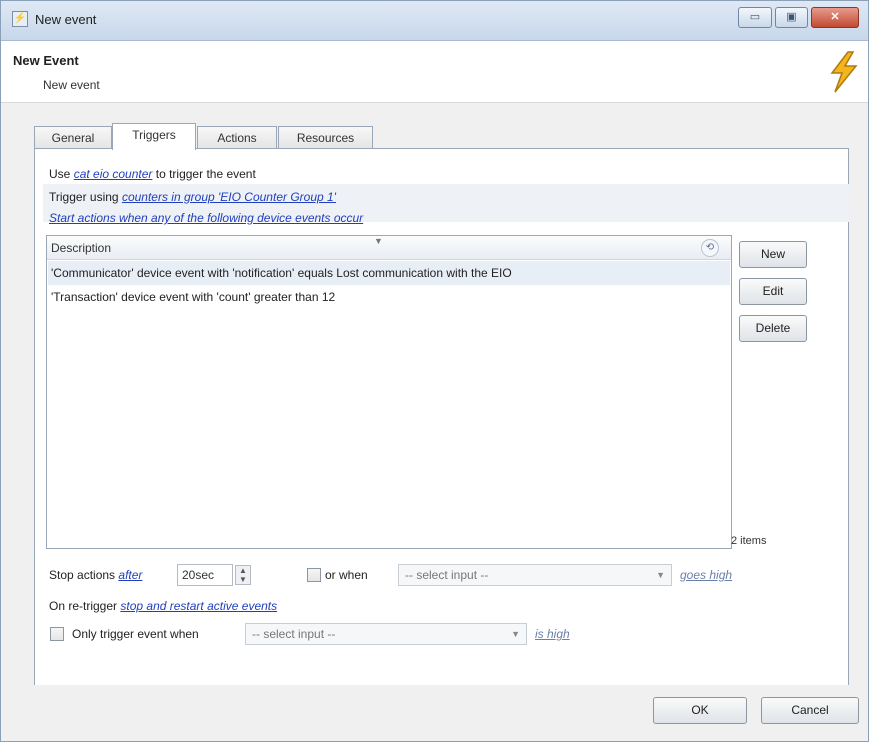  Describe the element at coordinates (243, 575) in the screenshot. I see `duration-spinner: ▲ ▼` at that location.